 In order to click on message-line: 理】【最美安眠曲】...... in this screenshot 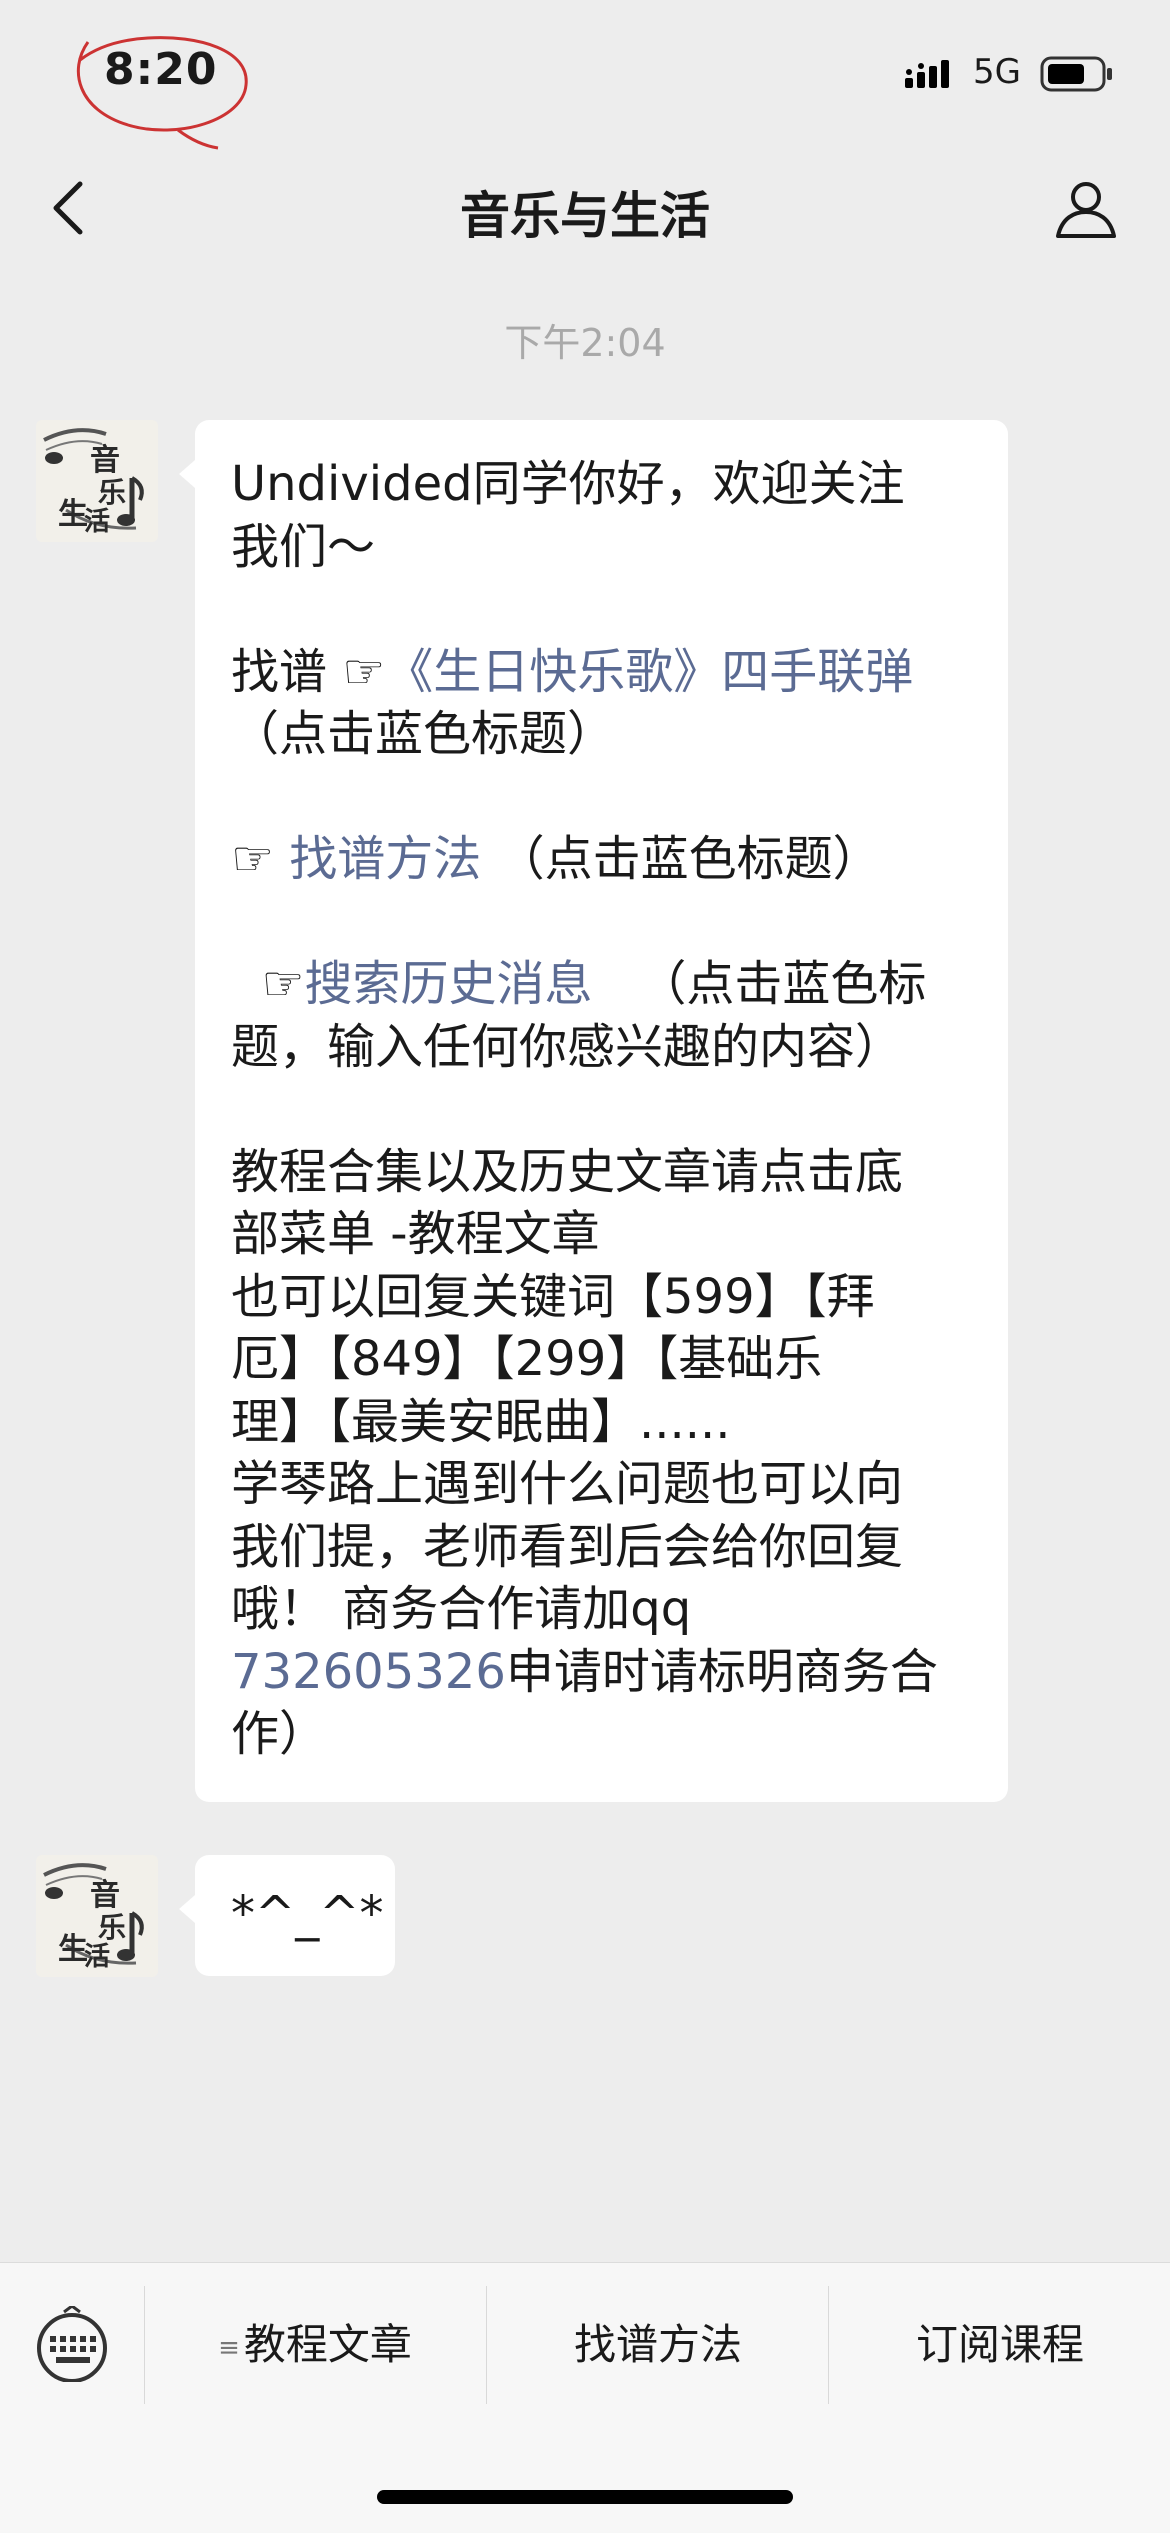, I will do `click(481, 1421)`.